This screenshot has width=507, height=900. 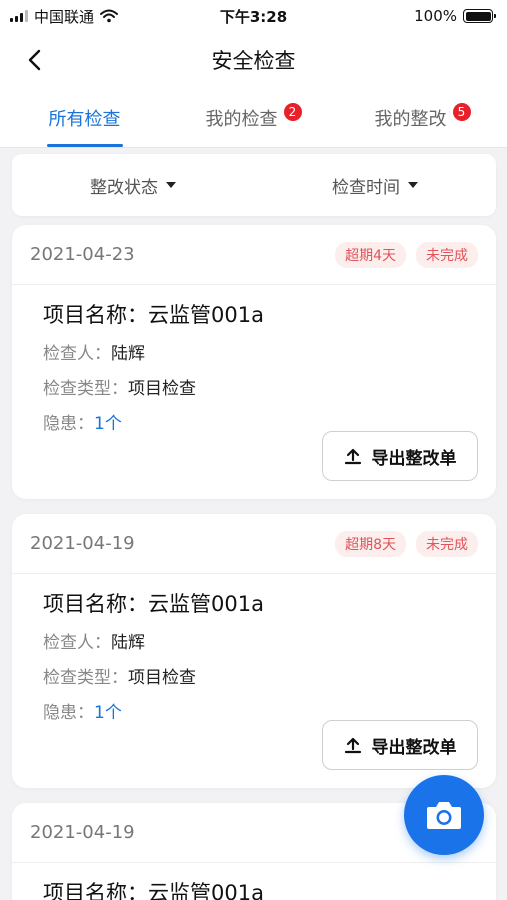 I want to click on wifi-icon, so click(x=109, y=16).